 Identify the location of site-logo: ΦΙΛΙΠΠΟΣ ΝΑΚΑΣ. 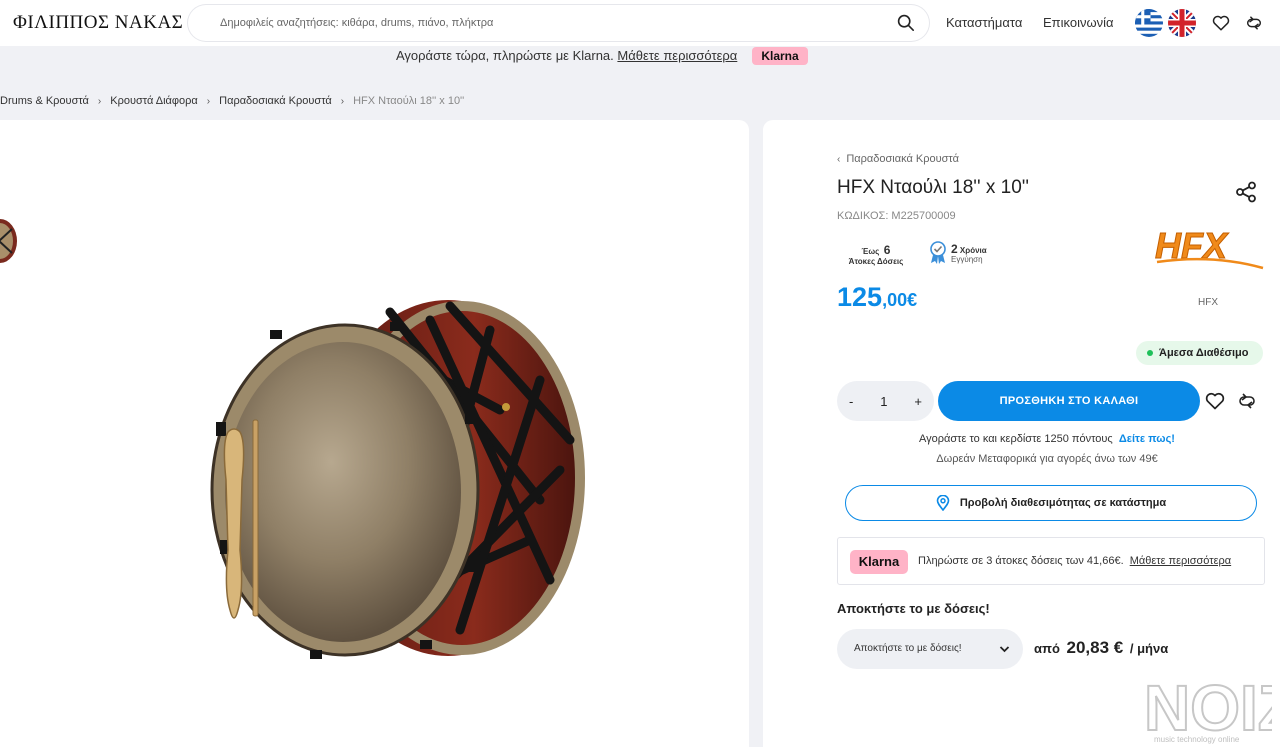
(98, 23).